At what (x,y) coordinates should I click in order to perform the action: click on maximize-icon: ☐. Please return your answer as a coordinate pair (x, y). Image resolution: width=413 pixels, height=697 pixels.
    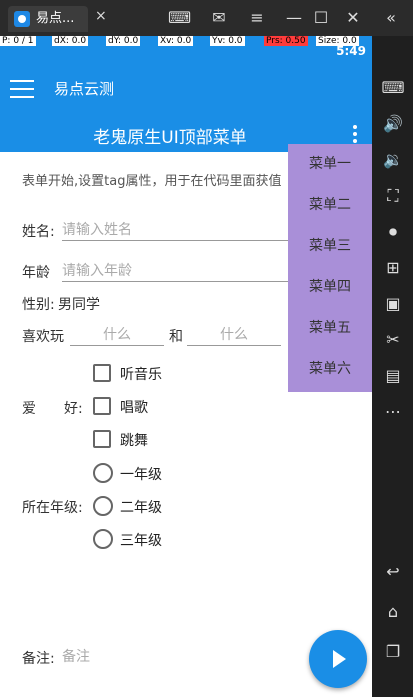
    Looking at the image, I should click on (321, 18).